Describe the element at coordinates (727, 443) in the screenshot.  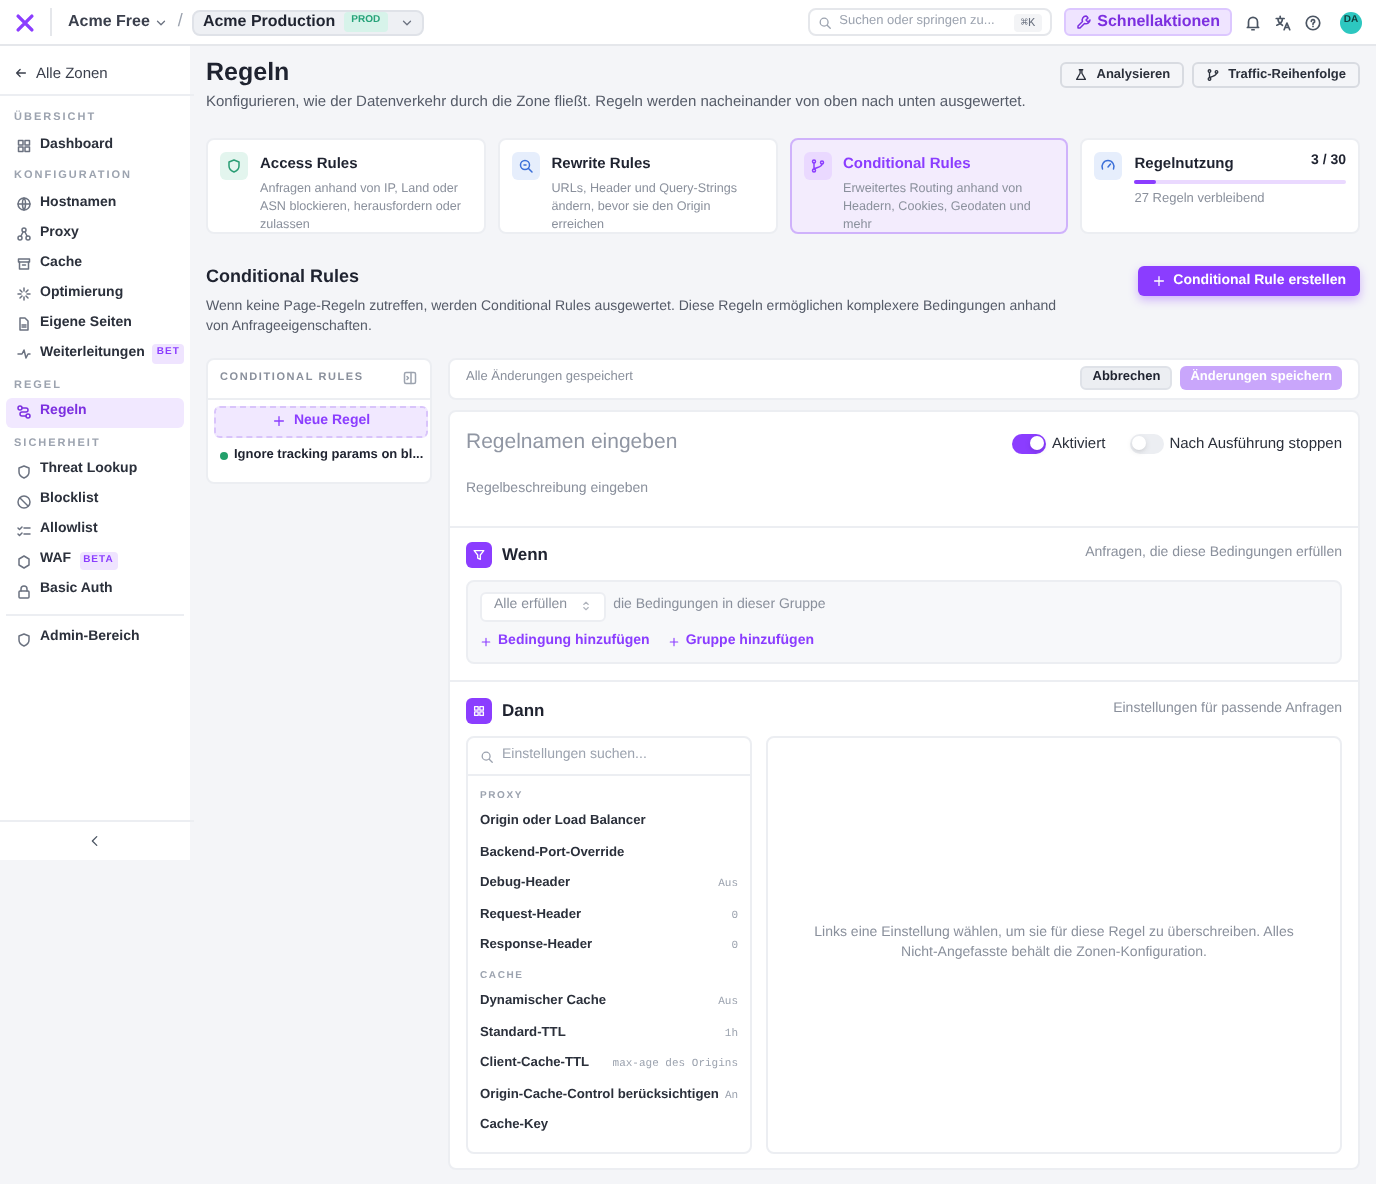
I see `rule-name-field: Regelnamen eingeben` at that location.